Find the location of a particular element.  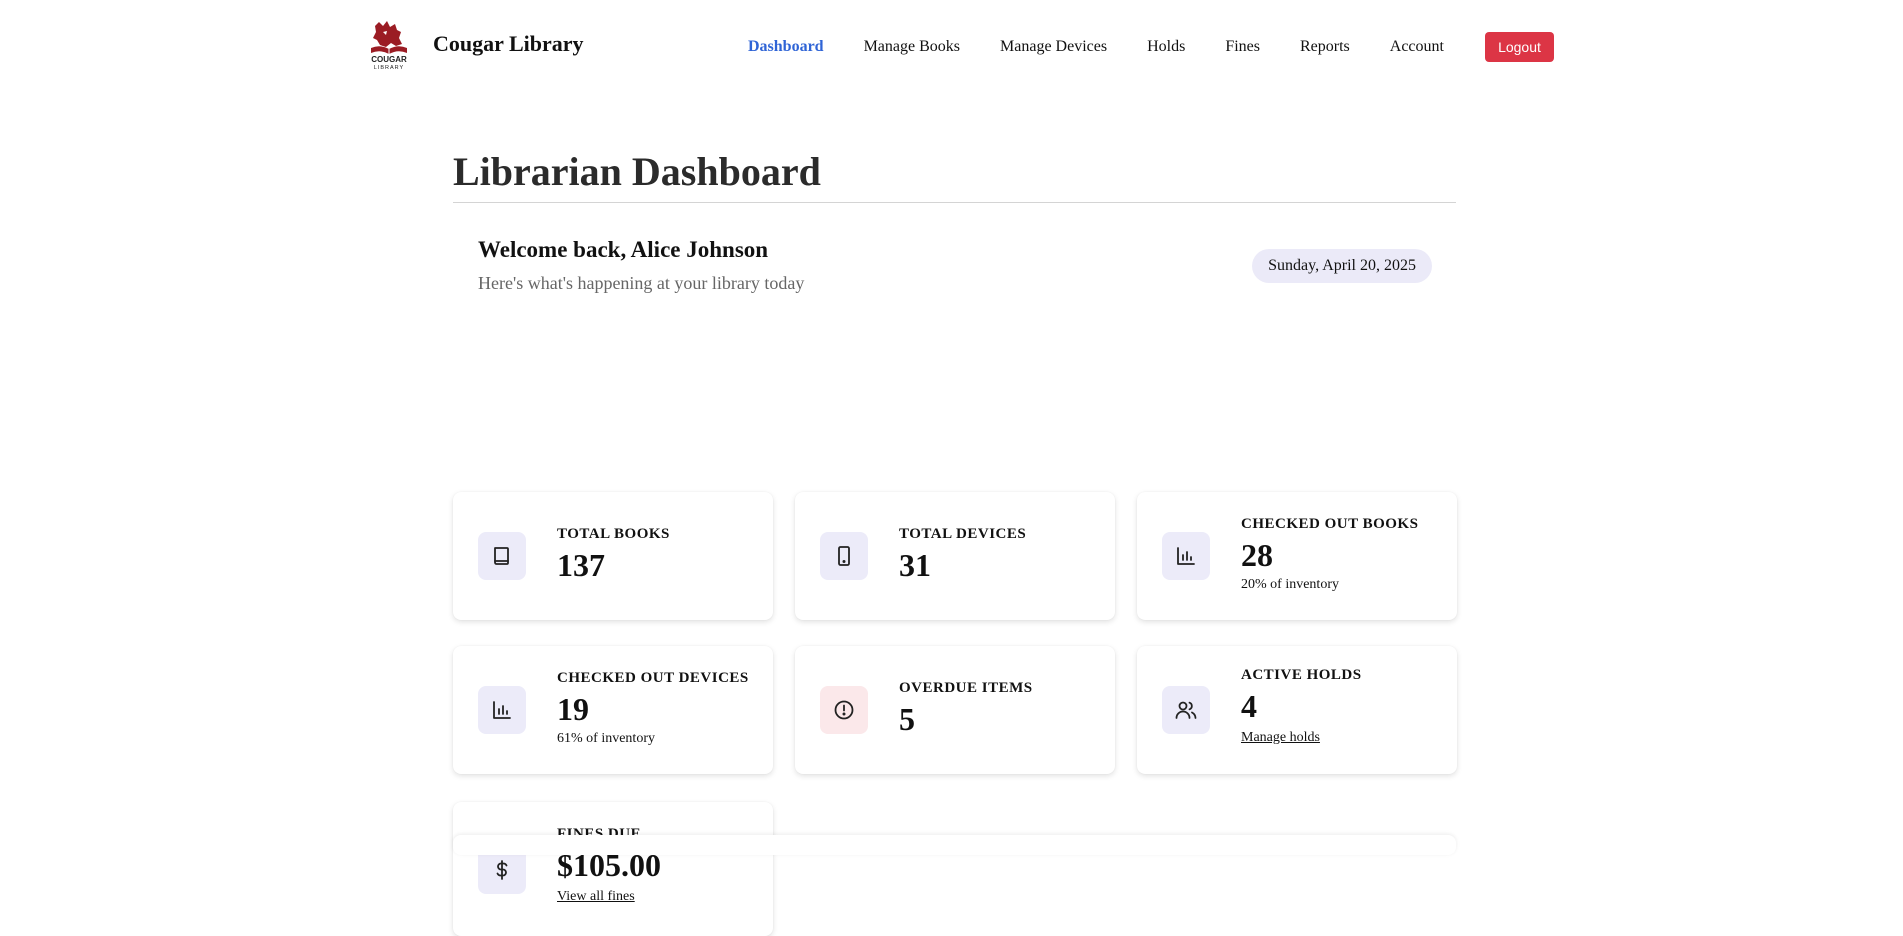

card-label: TOTAL DEVICES is located at coordinates (963, 534).